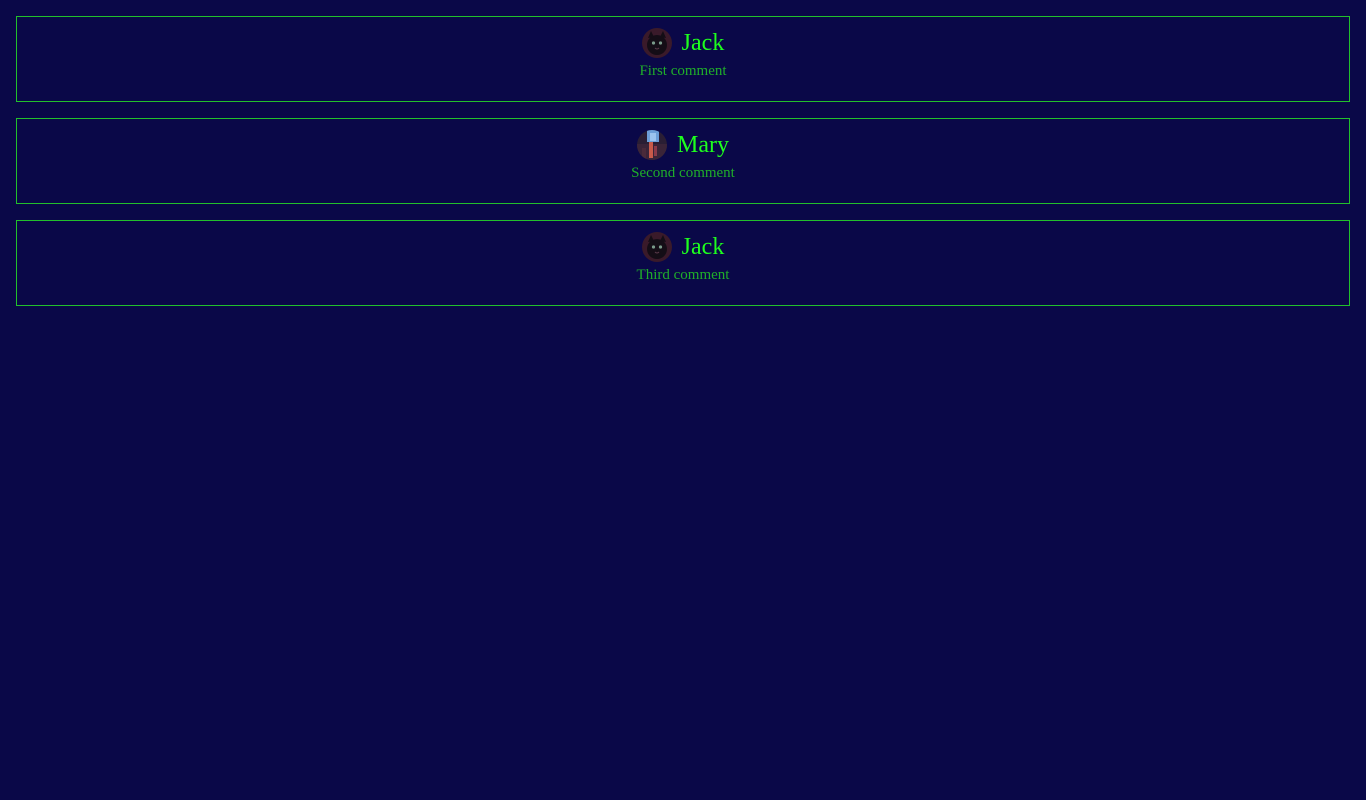 The height and width of the screenshot is (800, 1366). What do you see at coordinates (683, 71) in the screenshot?
I see `comment-text: First comment` at bounding box center [683, 71].